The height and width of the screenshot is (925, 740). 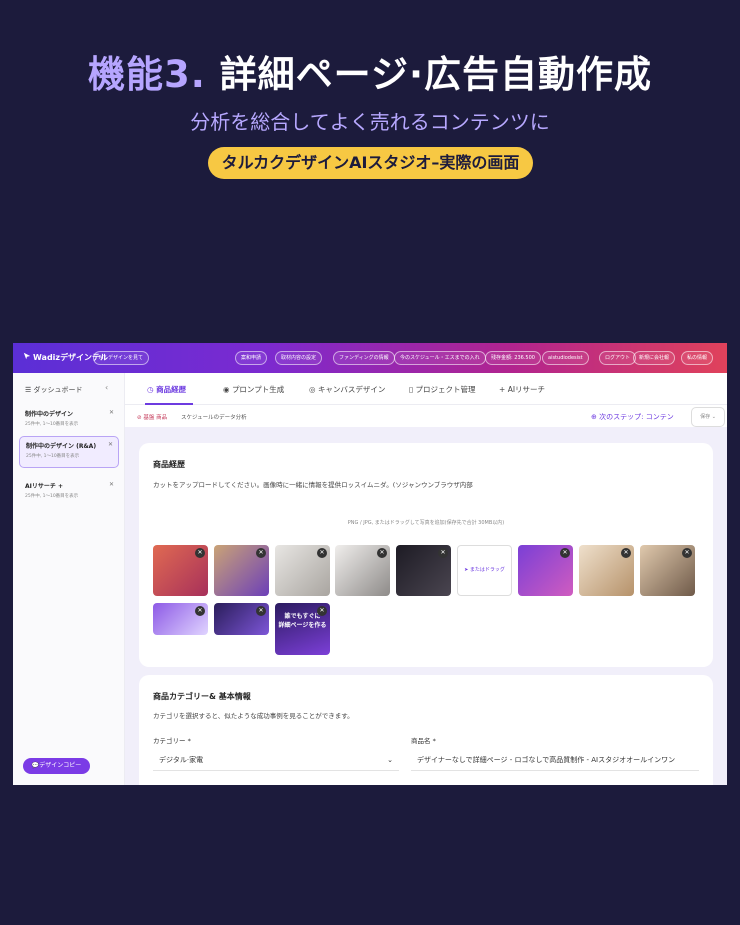 I want to click on sub-bar: ⊘ 基盤 商品 スケジュールのデータ分析 ⊕ 次のステップ: コンテン 保存 ⌄, so click(x=426, y=416).